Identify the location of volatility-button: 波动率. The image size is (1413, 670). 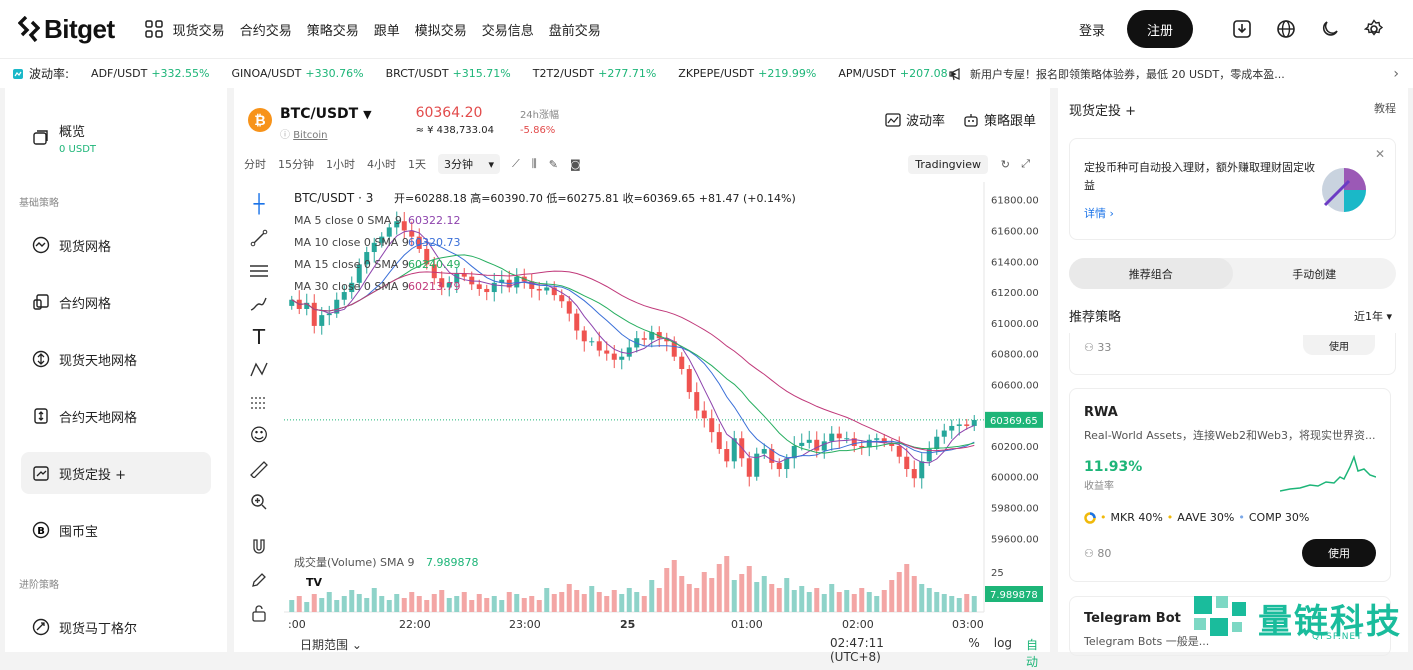
(915, 119).